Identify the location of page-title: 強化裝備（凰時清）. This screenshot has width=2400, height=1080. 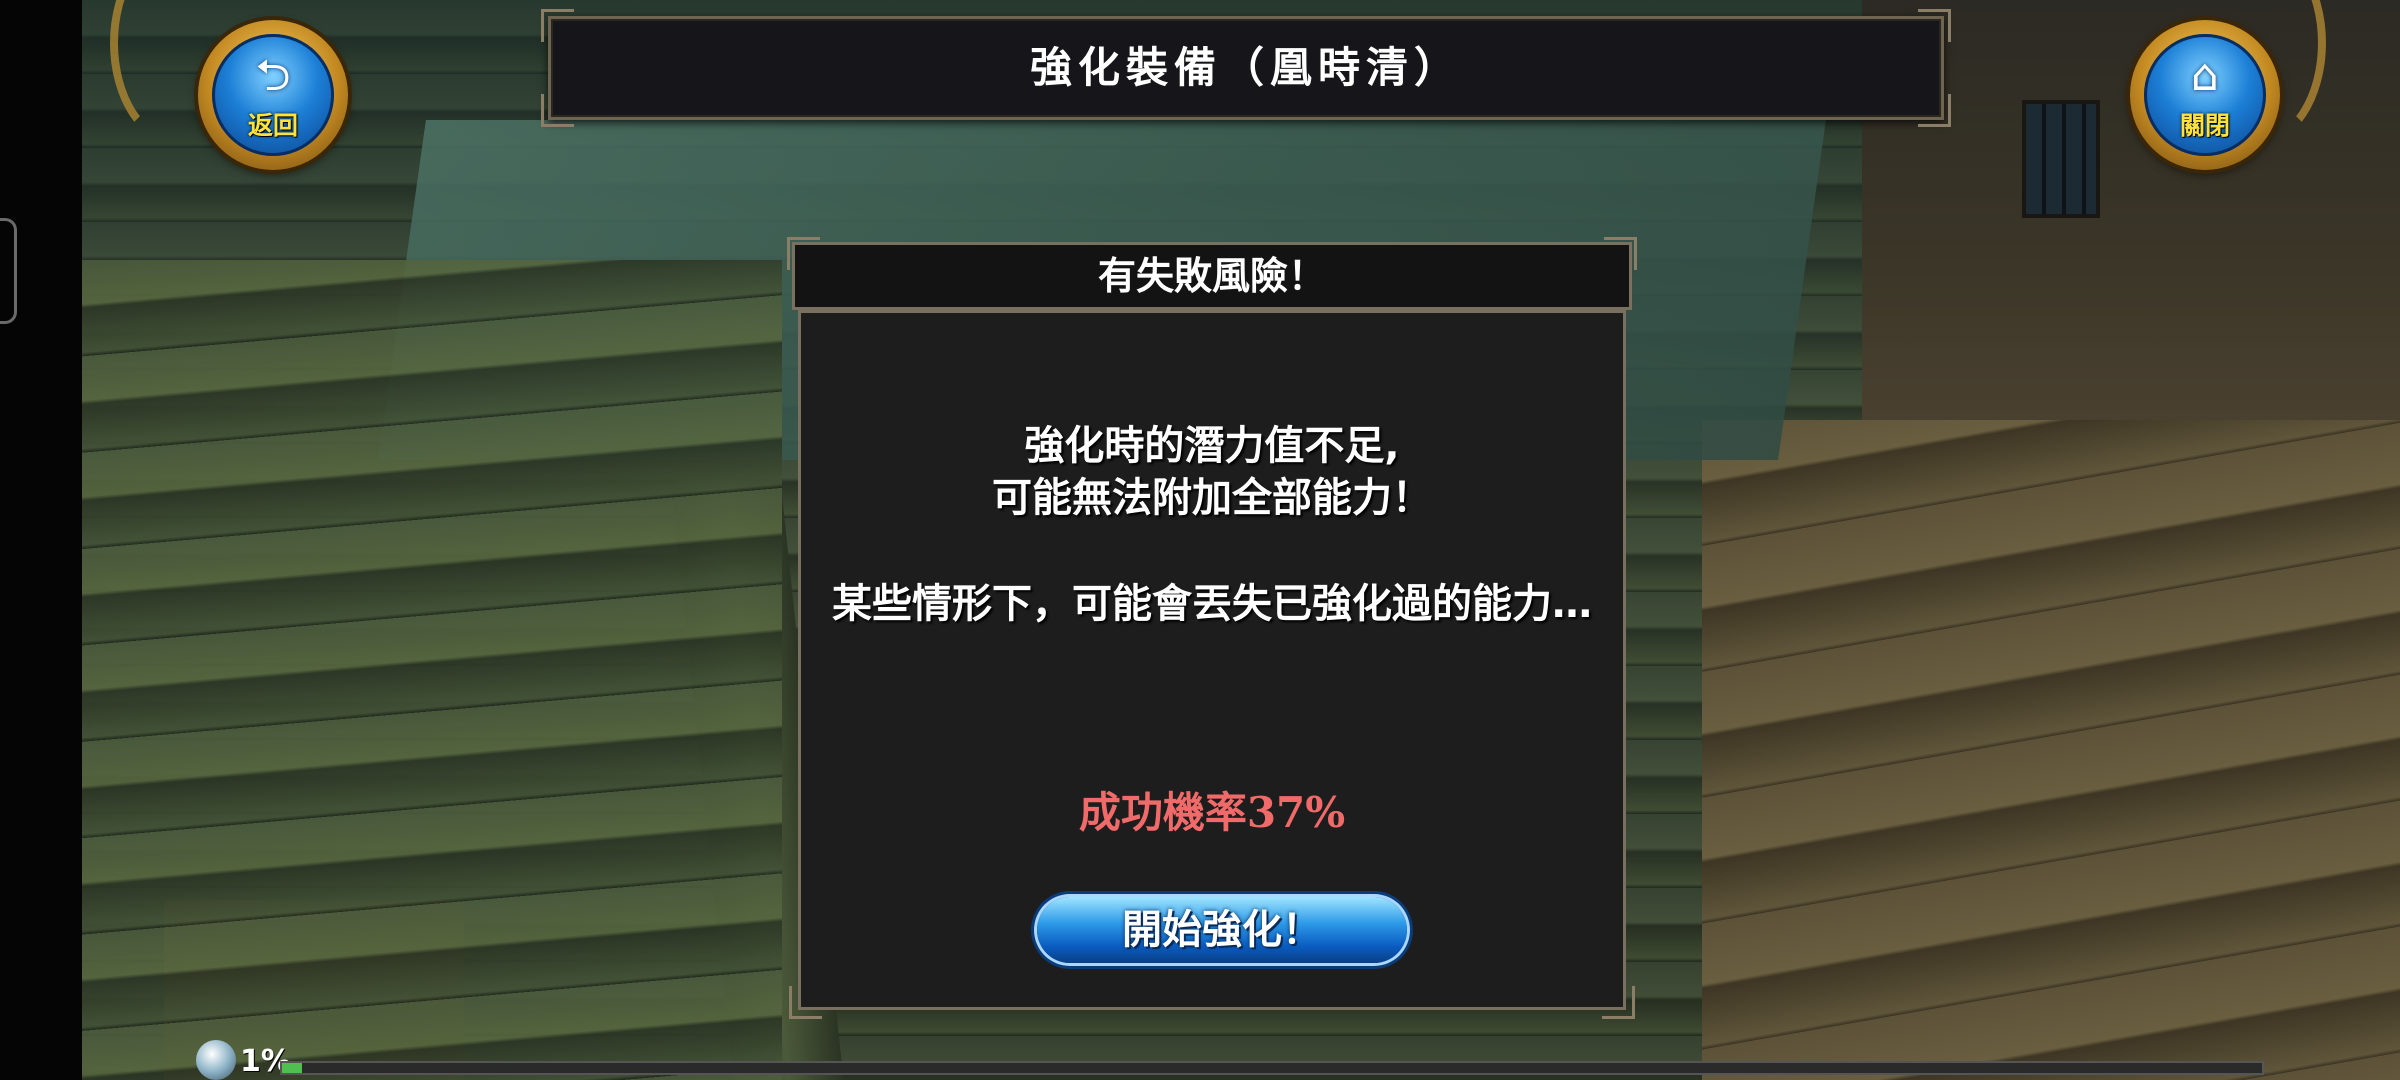
(1245, 67).